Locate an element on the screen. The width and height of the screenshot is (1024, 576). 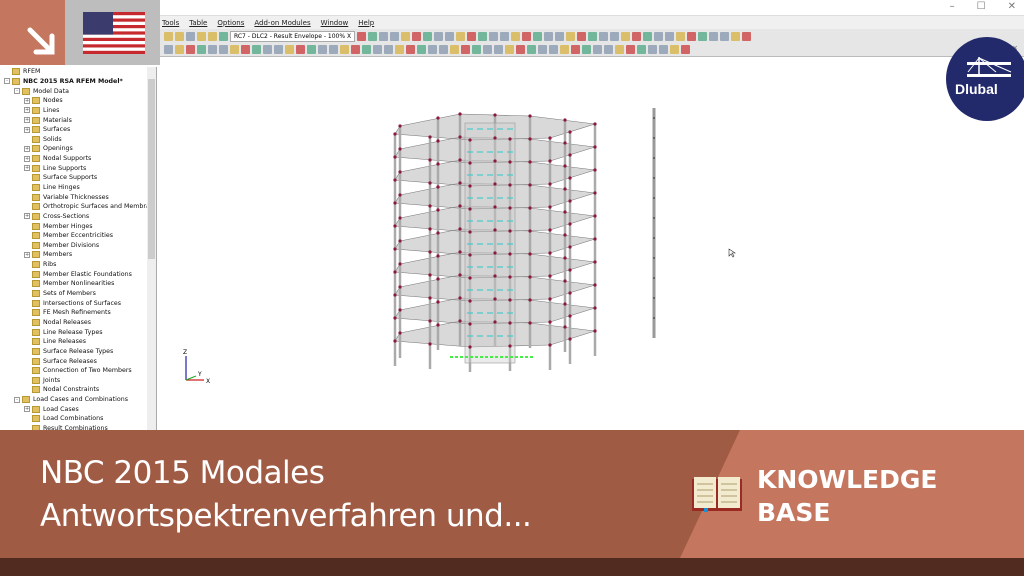
tree-item: Variable Thicknesses is located at coordinates (78, 197).